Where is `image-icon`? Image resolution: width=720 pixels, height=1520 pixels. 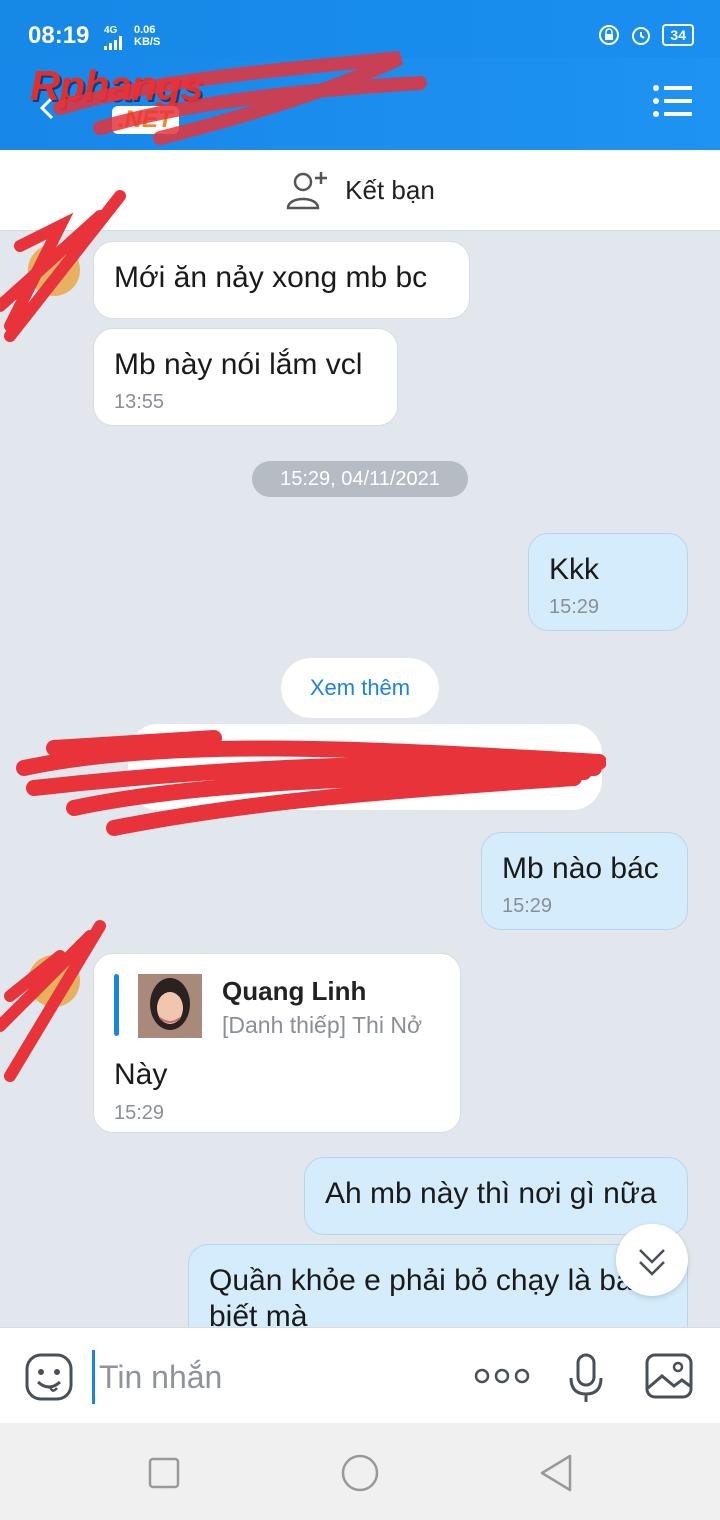 image-icon is located at coordinates (669, 1376).